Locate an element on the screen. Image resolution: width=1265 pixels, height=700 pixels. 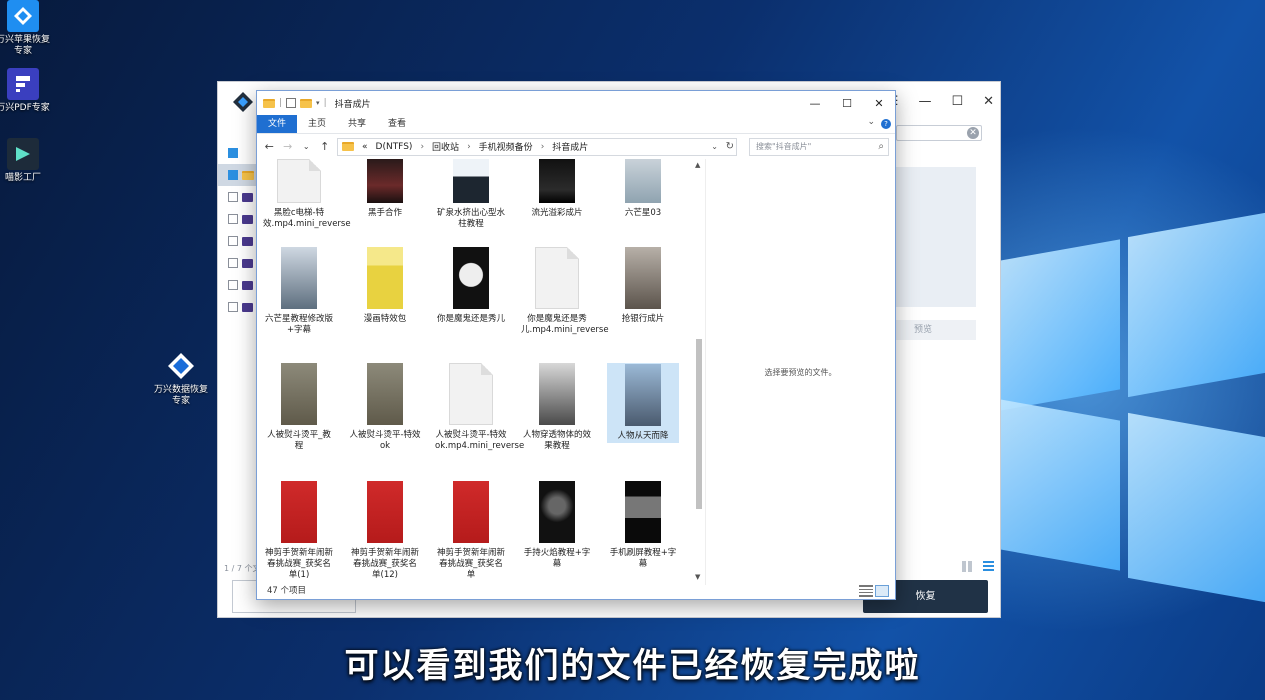
tab-view: 查看 is located at coordinates (397, 124).